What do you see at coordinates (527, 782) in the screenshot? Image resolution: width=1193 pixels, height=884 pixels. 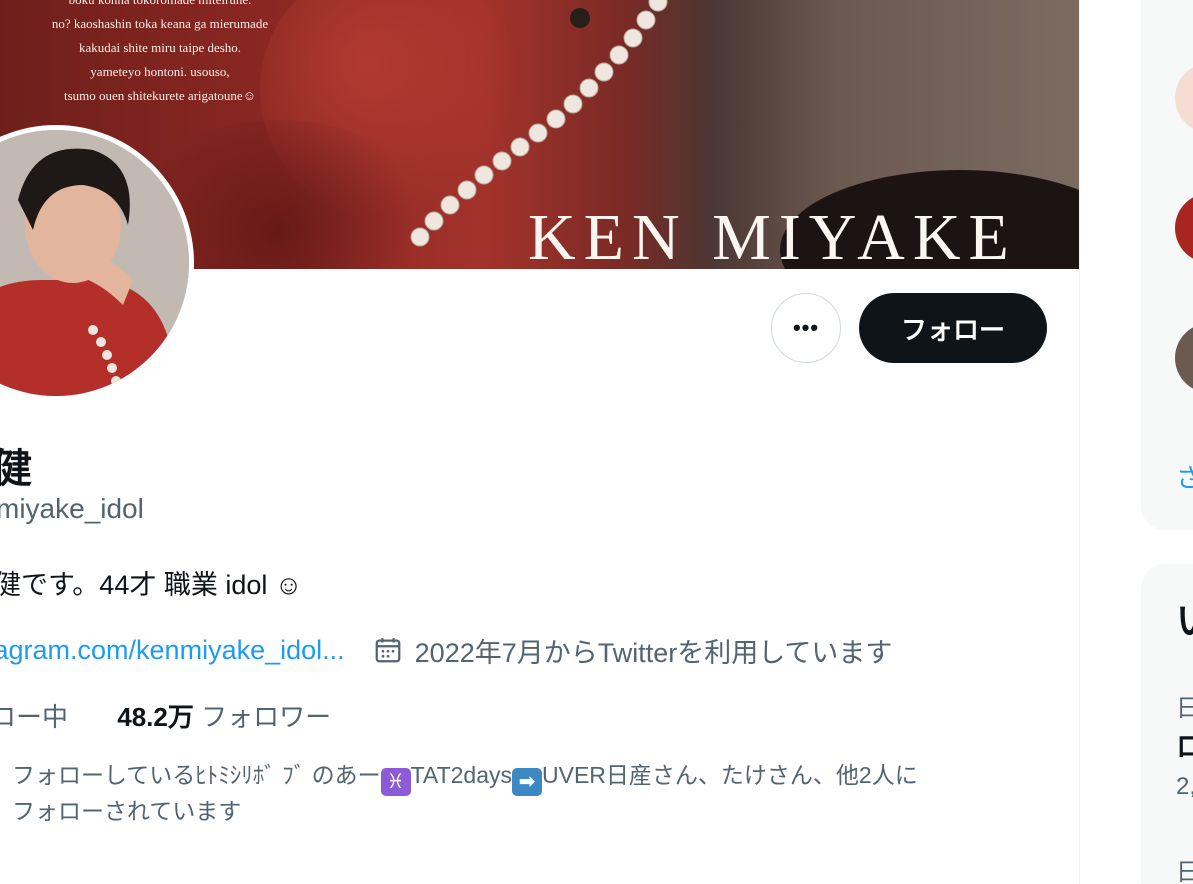 I see `right-arrow-emoji-icon: ➡` at bounding box center [527, 782].